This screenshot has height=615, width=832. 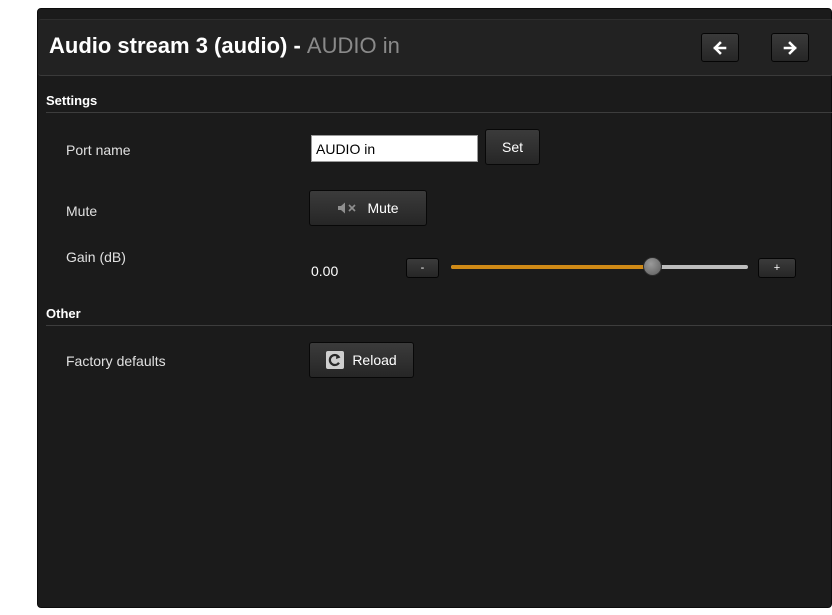 I want to click on stream-title: Audio stream 3 (audio), so click(x=168, y=45).